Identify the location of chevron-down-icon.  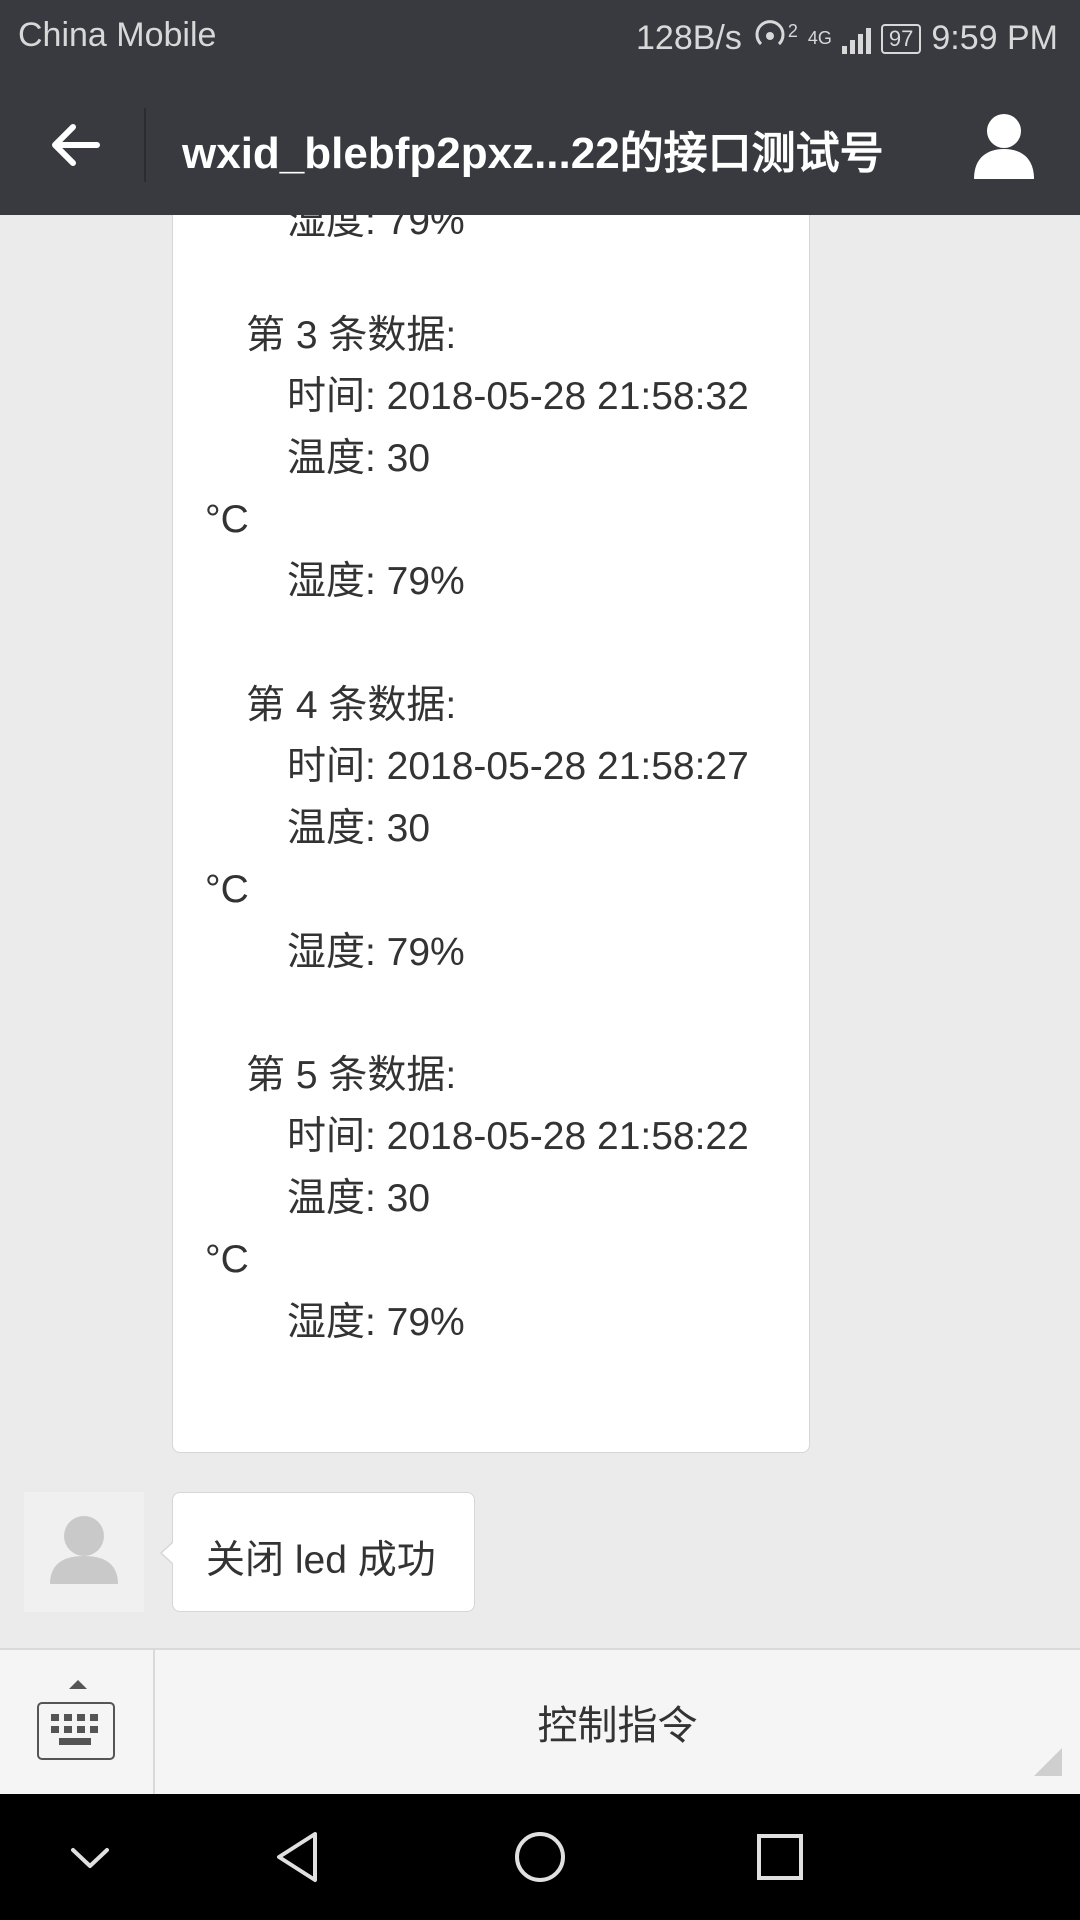
(90, 1858).